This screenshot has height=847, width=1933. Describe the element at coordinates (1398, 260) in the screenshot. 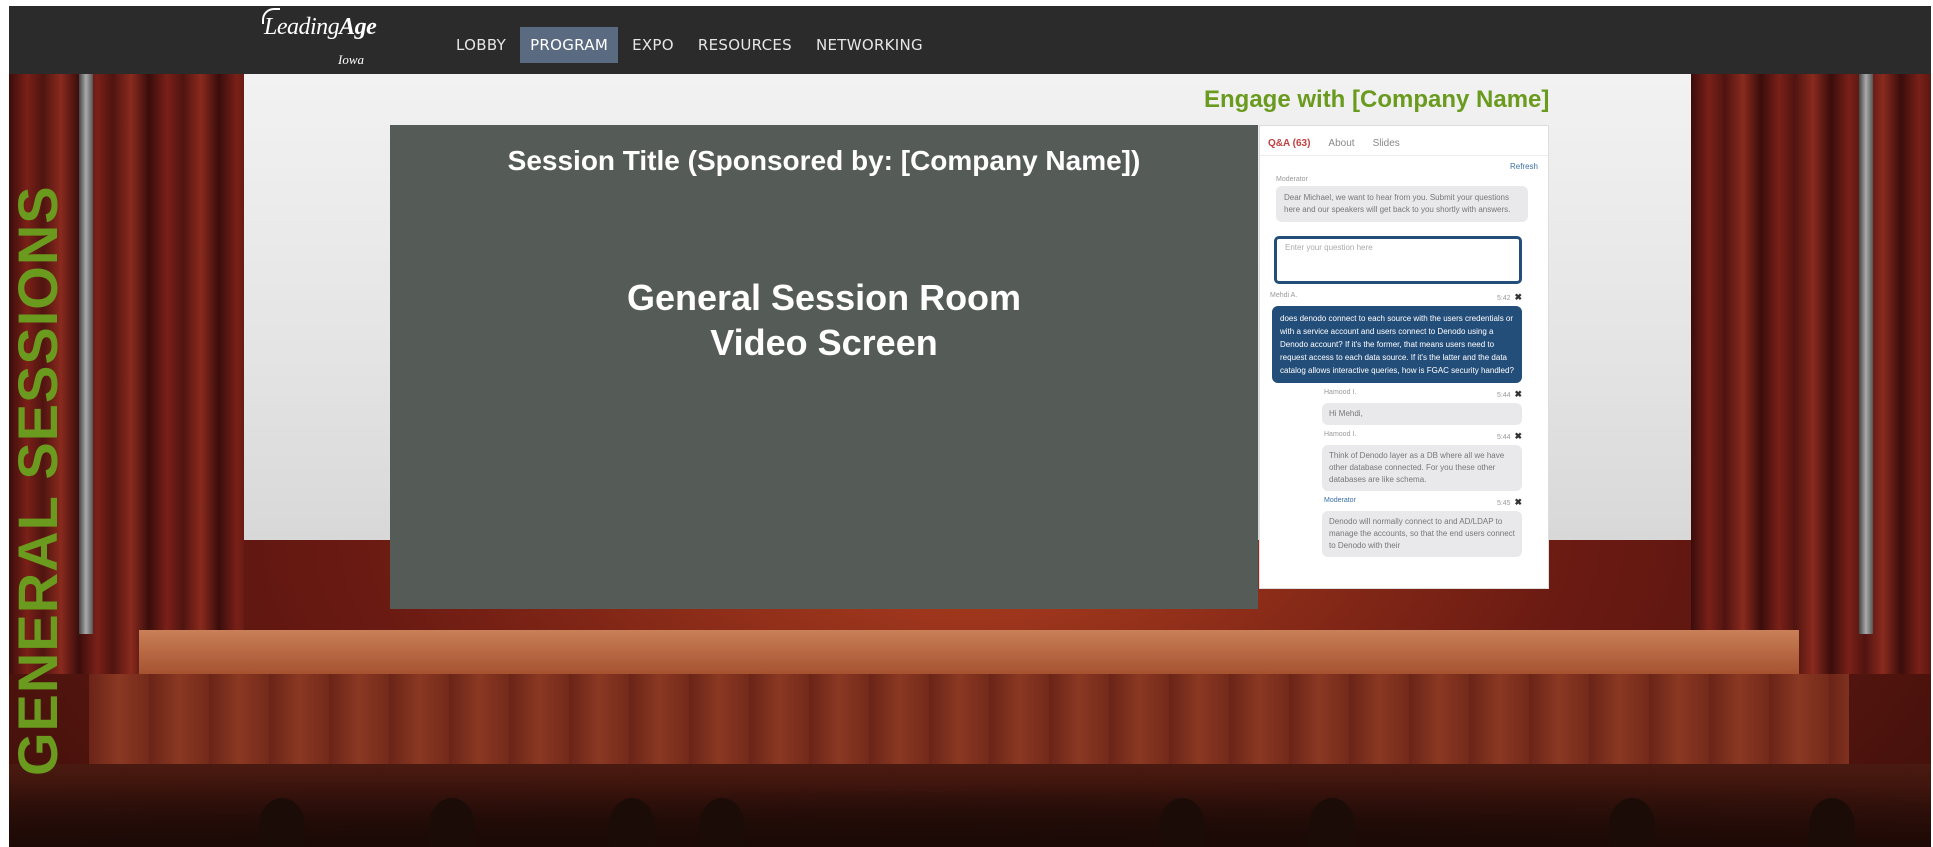

I see `question-input: Enter your question here` at that location.